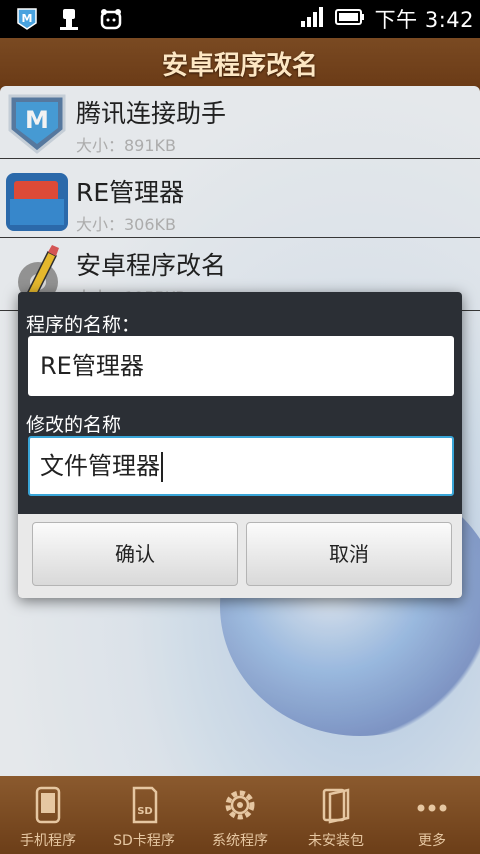 The image size is (480, 854). Describe the element at coordinates (432, 805) in the screenshot. I see `more-icon` at that location.